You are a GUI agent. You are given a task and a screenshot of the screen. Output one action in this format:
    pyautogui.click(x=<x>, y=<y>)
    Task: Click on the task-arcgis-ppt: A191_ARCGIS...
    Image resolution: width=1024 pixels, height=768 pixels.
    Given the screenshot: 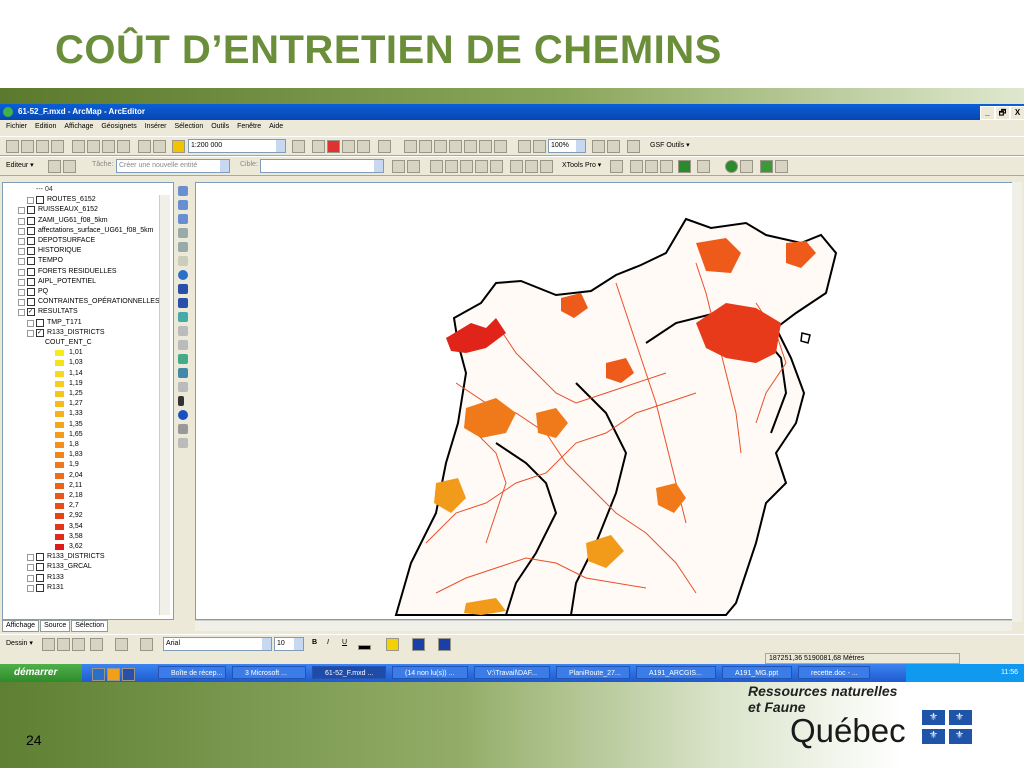 What is the action you would take?
    pyautogui.click(x=676, y=672)
    